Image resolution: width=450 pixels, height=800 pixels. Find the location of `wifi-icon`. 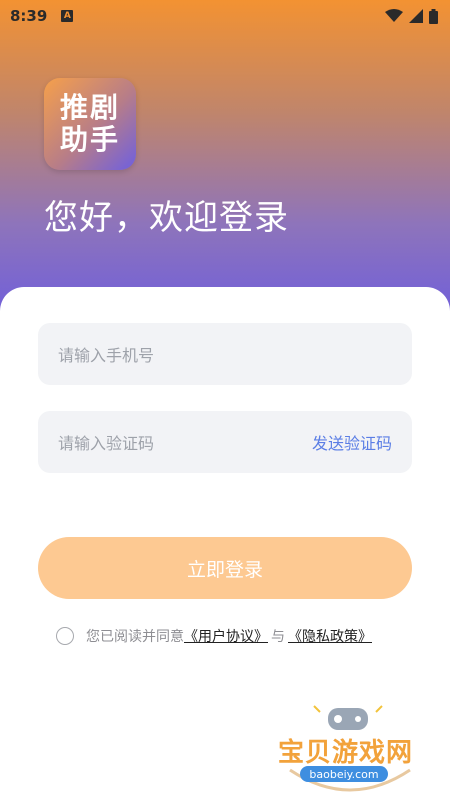

wifi-icon is located at coordinates (394, 15).